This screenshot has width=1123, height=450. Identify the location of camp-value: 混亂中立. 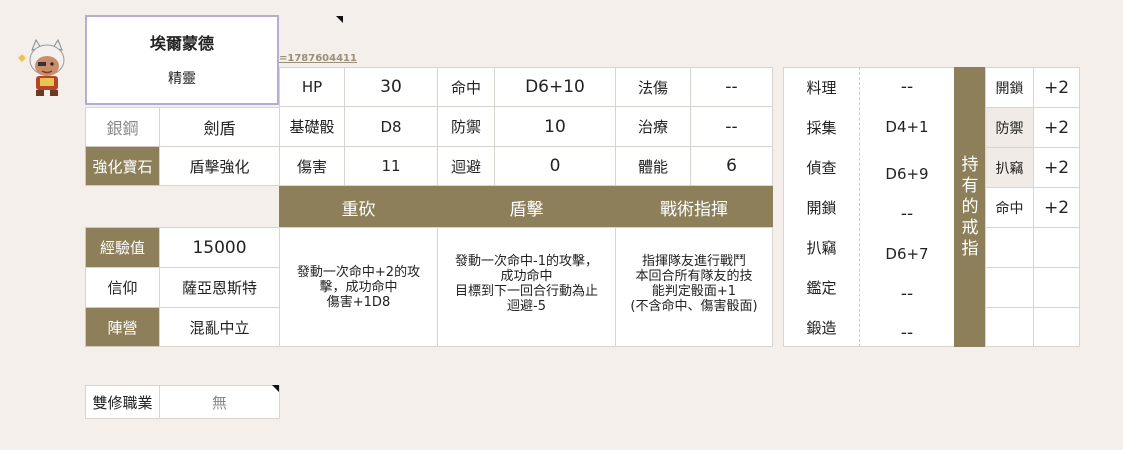
(219, 327).